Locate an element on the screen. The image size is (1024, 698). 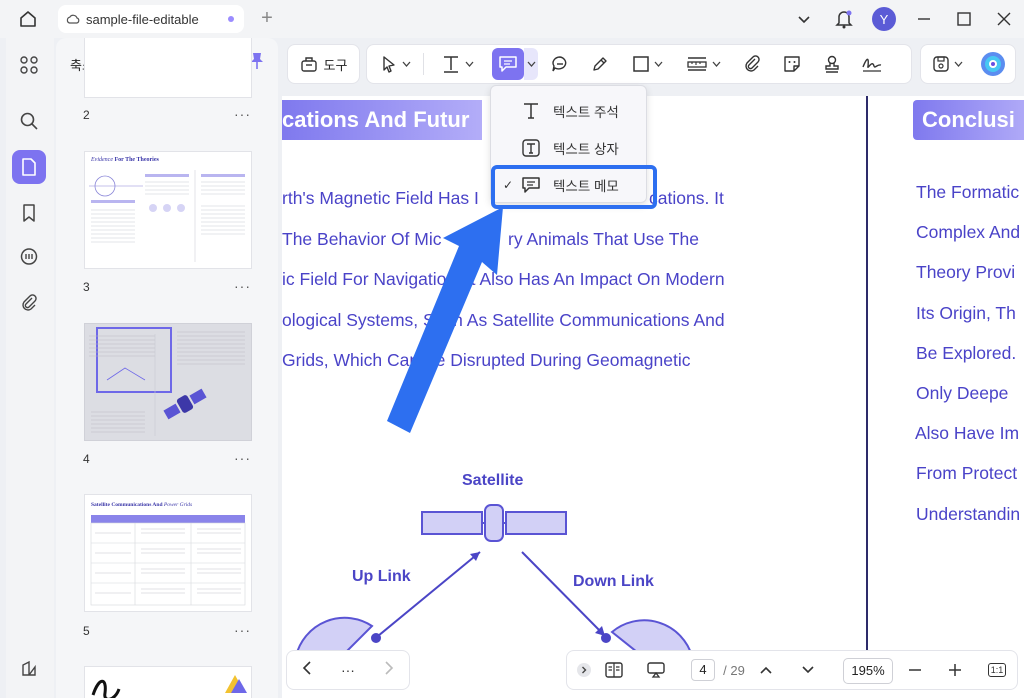
sticker-tool is located at coordinates (792, 64).